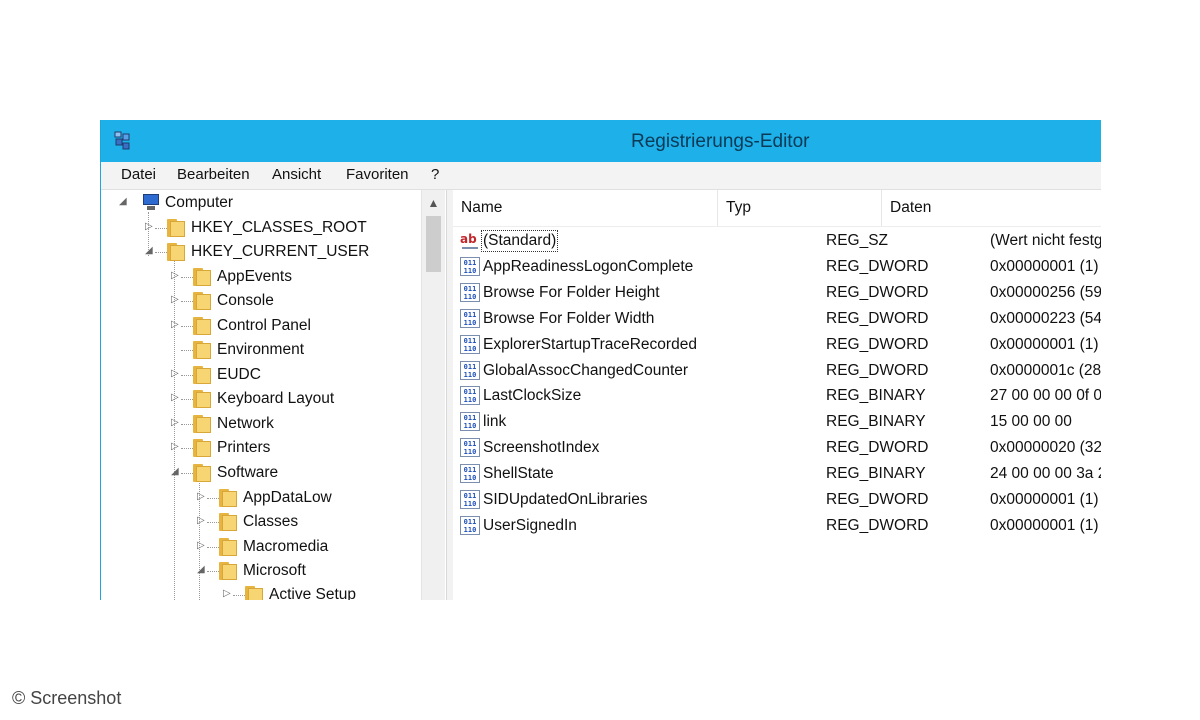 Image resolution: width=1200 pixels, height=720 pixels. I want to click on column-header-type: Typ, so click(800, 208).